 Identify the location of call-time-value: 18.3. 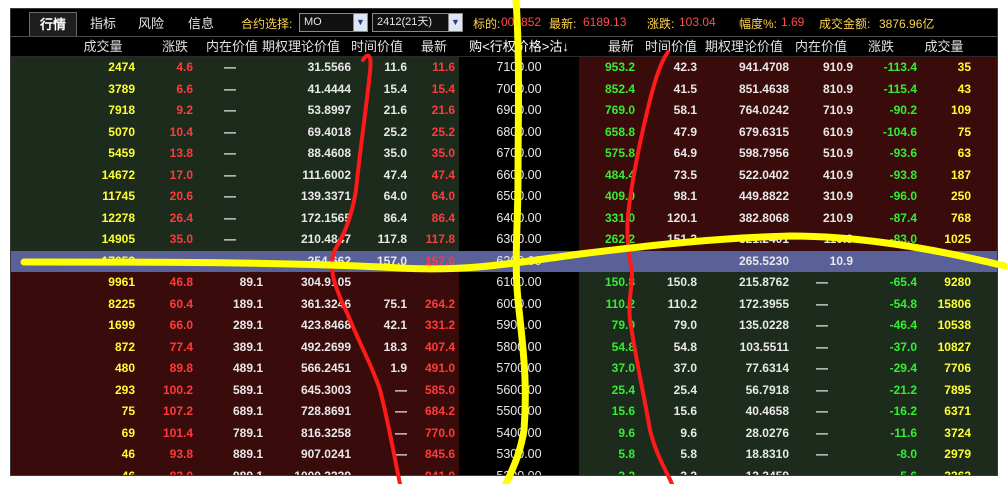
(378, 348).